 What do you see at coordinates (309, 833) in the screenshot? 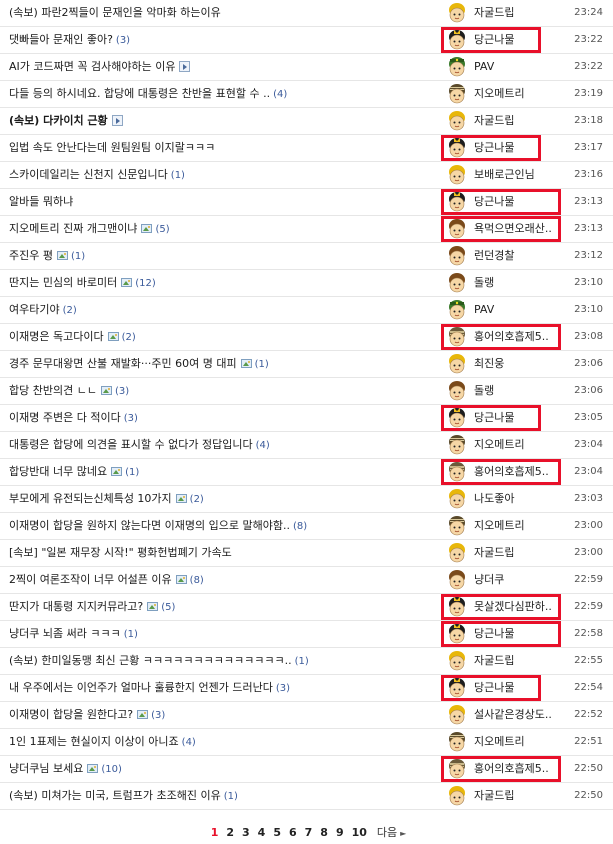
I see `page-link: 7` at bounding box center [309, 833].